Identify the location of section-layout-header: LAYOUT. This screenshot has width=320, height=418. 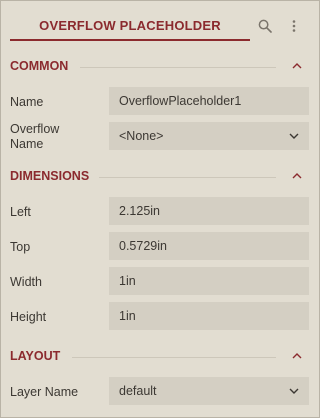
(160, 357).